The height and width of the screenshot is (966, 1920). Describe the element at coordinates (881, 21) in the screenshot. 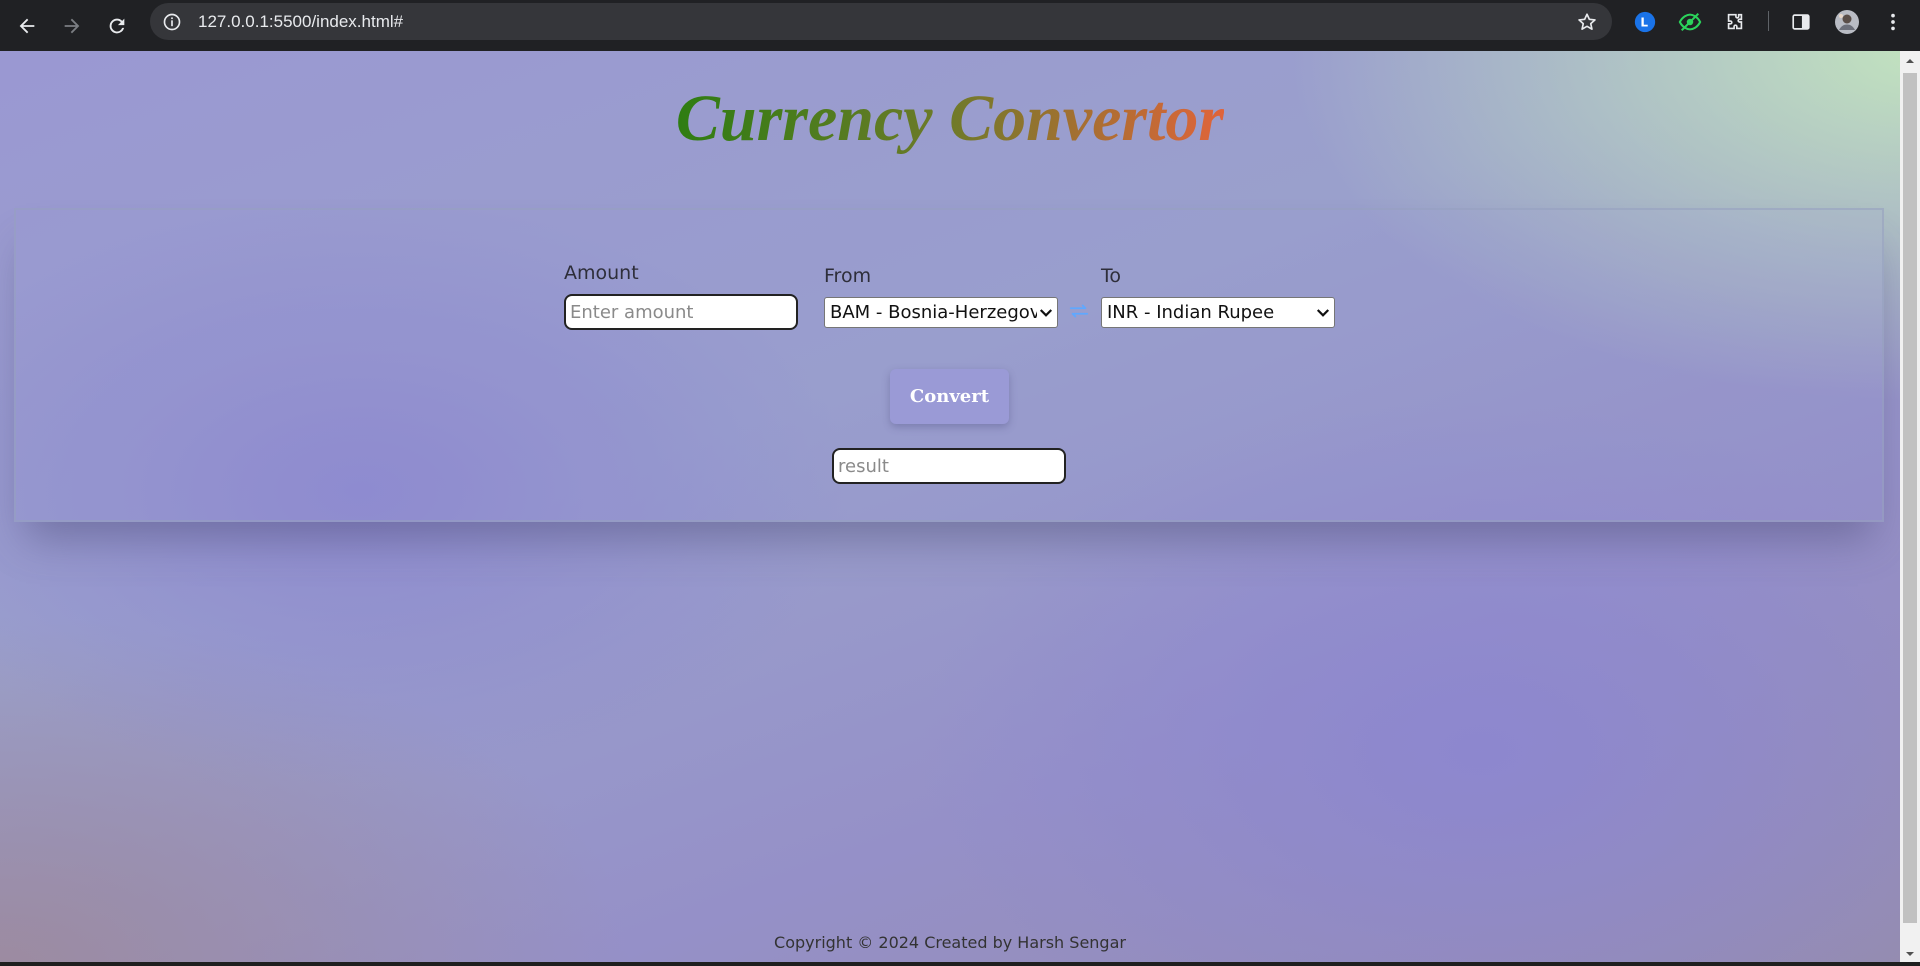

I see `address-bar: 127.0.0.1:5500/index.html#` at that location.